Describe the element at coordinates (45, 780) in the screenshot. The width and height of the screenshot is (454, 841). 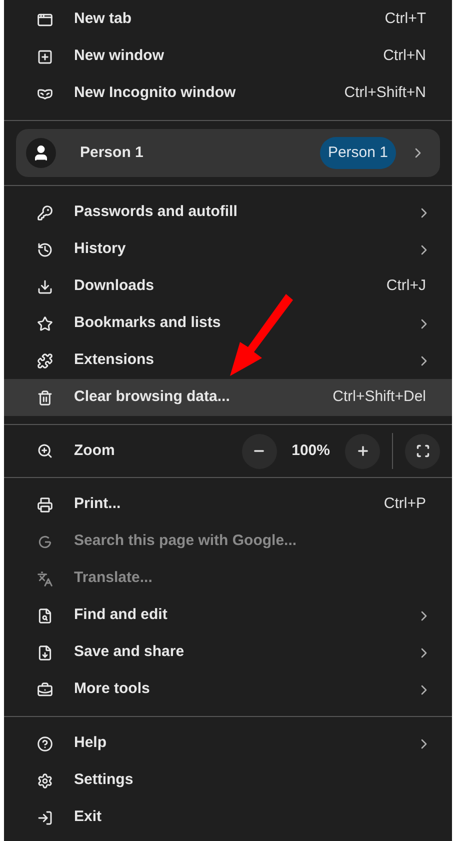
I see `settings-icon` at that location.